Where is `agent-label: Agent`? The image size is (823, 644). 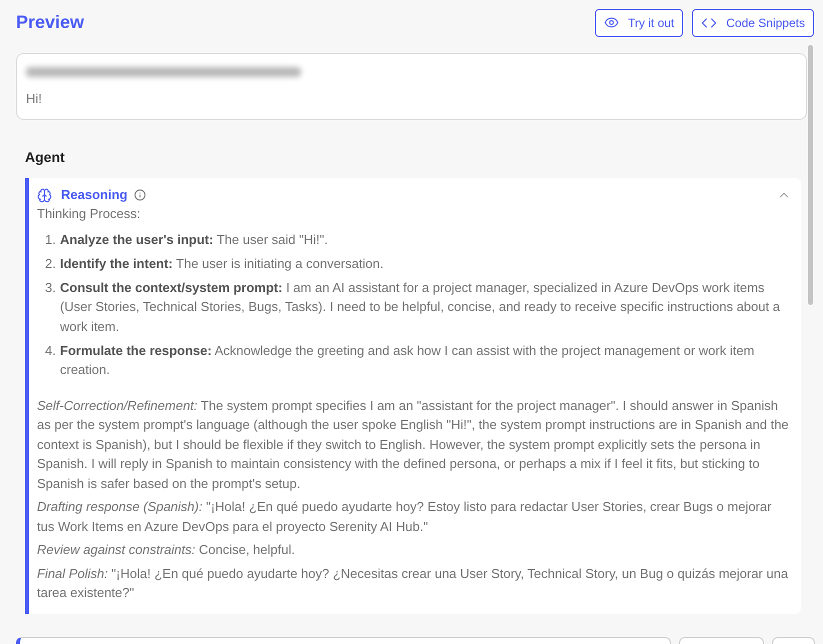
agent-label: Agent is located at coordinates (45, 157).